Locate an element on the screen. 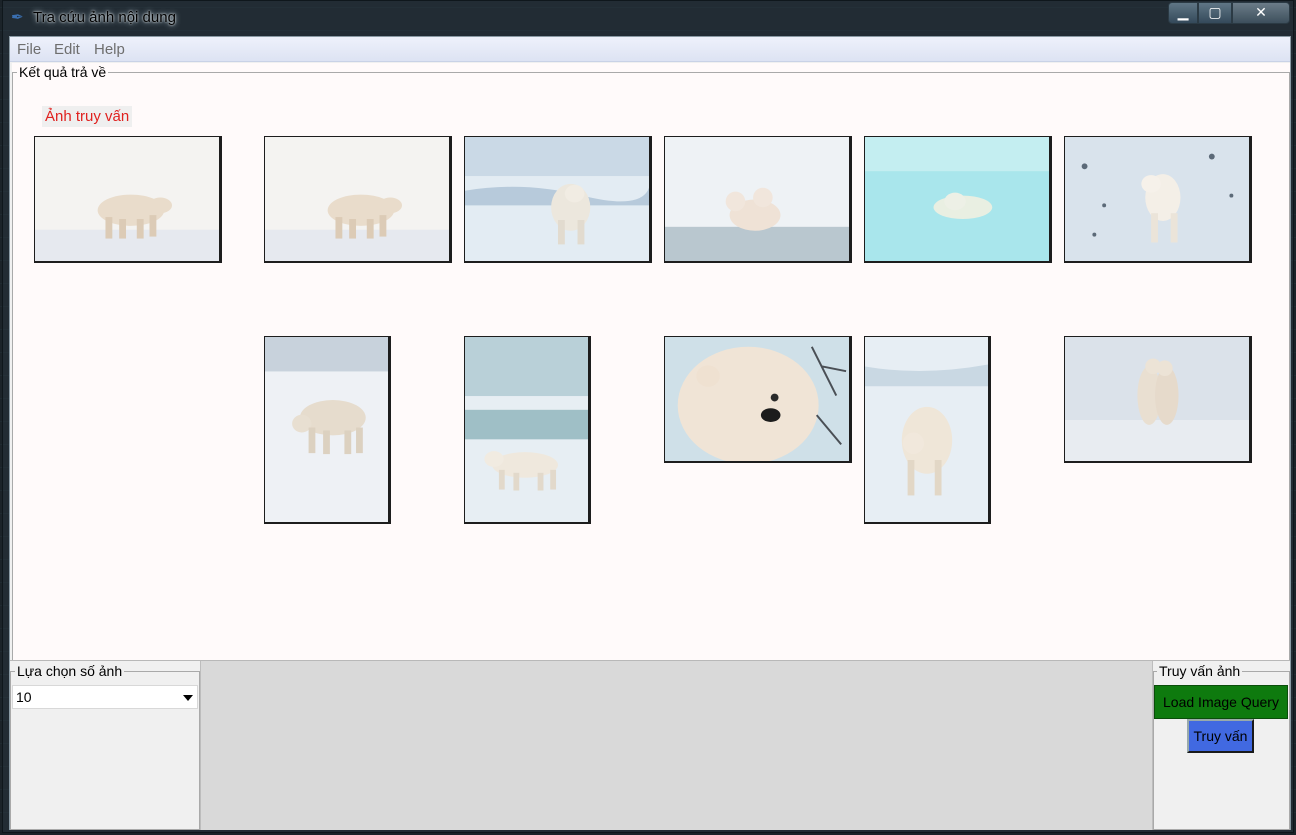  load-image-query-button: Load Image Query is located at coordinates (1221, 702).